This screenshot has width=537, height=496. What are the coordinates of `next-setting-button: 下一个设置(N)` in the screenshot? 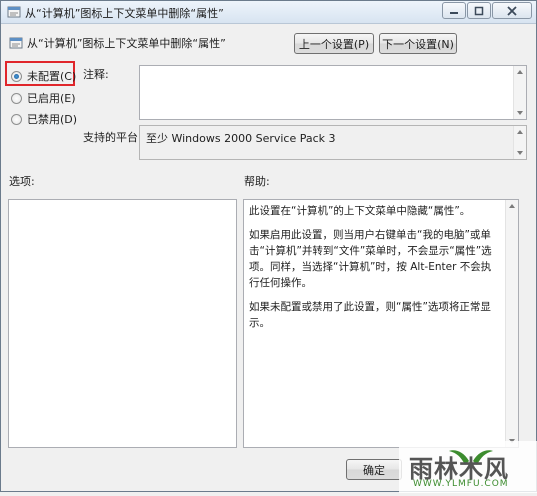 It's located at (418, 43).